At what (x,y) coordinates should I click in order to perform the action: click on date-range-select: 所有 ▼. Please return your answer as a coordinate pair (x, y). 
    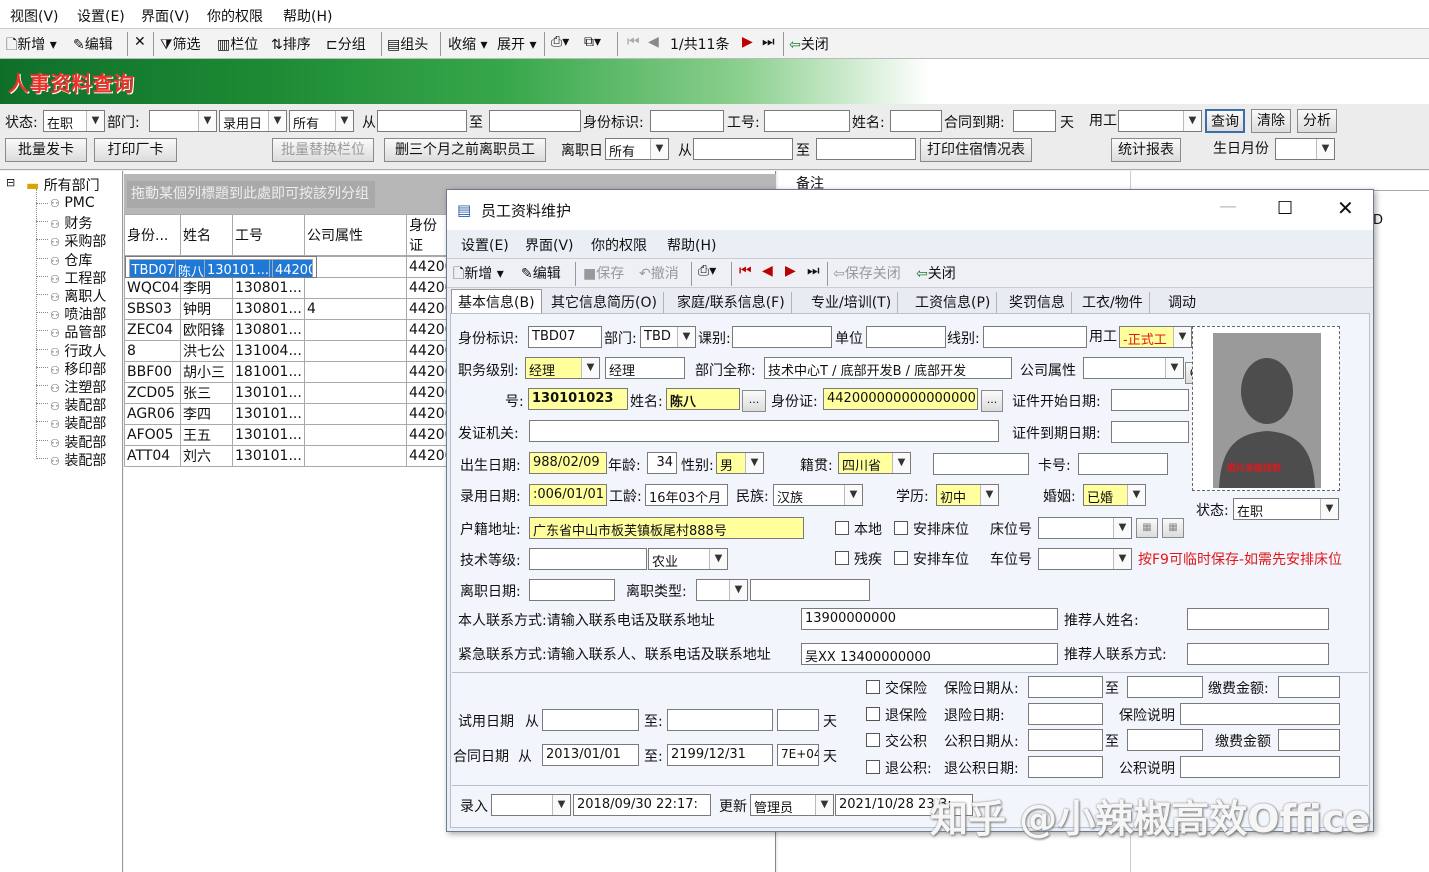
    Looking at the image, I should click on (321, 121).